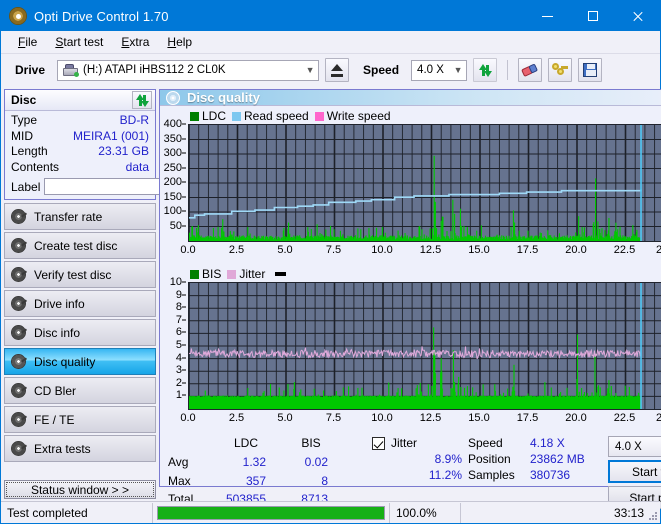 This screenshot has width=661, height=524. I want to click on sidebar-item-label: Create test disc, so click(76, 245).